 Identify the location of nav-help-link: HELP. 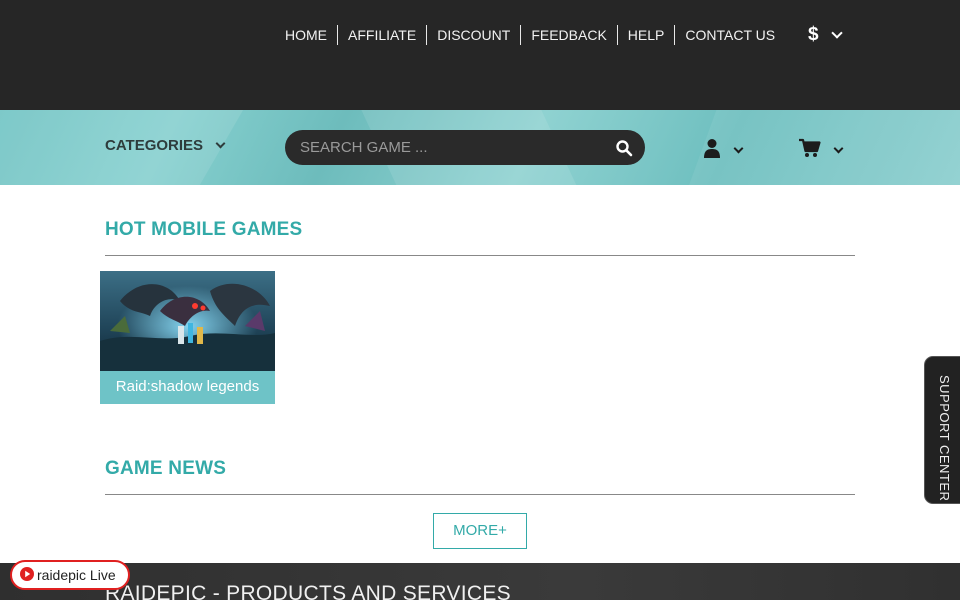
(645, 35).